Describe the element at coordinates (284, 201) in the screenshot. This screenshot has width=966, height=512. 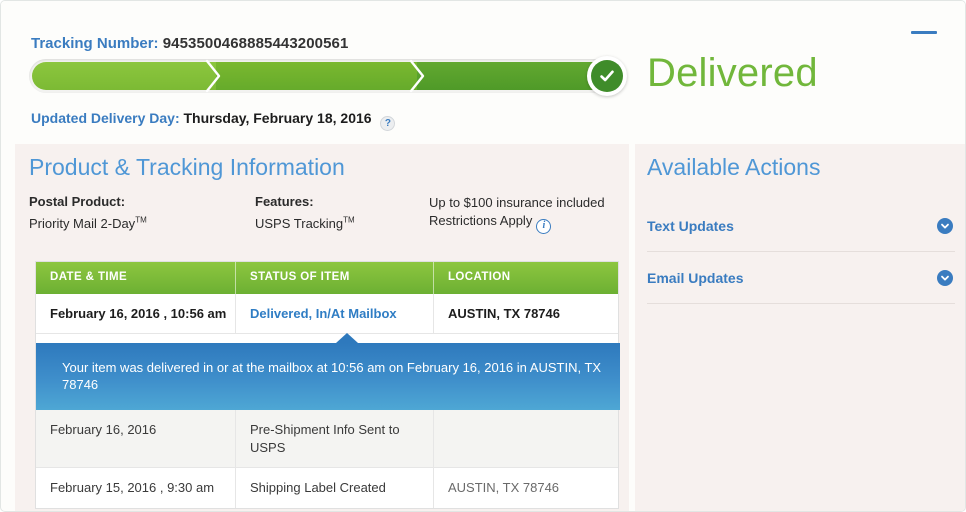
I see `features-label: Features:` at that location.